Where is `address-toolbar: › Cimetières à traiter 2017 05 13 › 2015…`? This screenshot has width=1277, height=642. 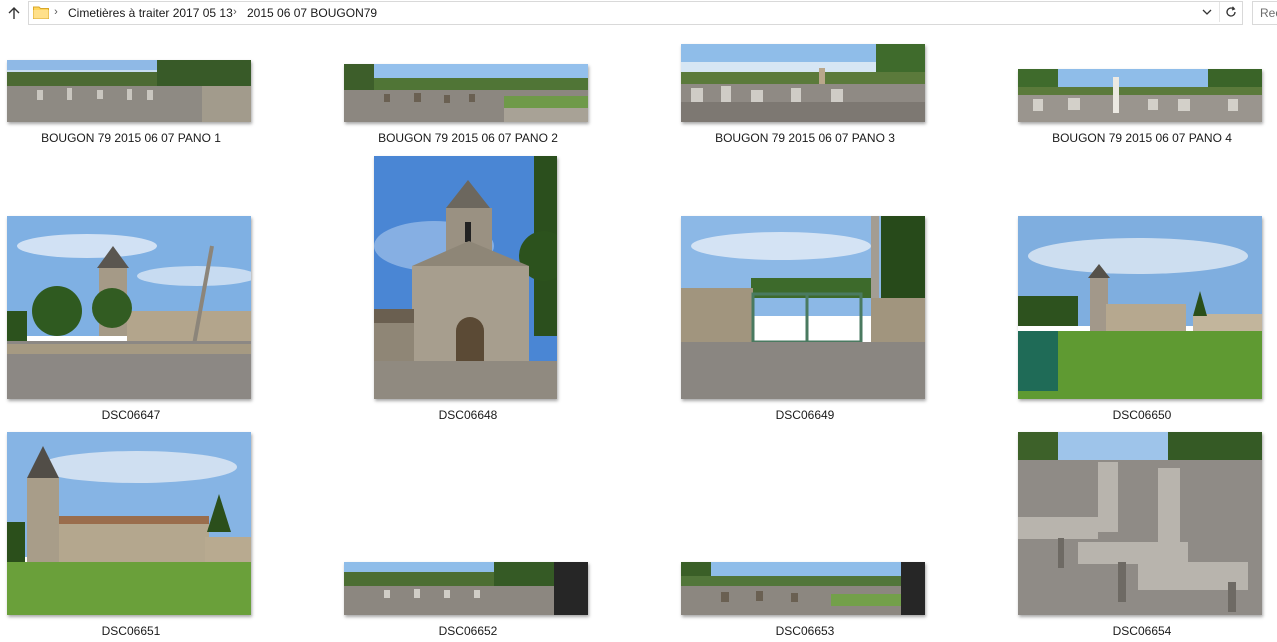 address-toolbar: › Cimetières à traiter 2017 05 13 › 2015… is located at coordinates (638, 13).